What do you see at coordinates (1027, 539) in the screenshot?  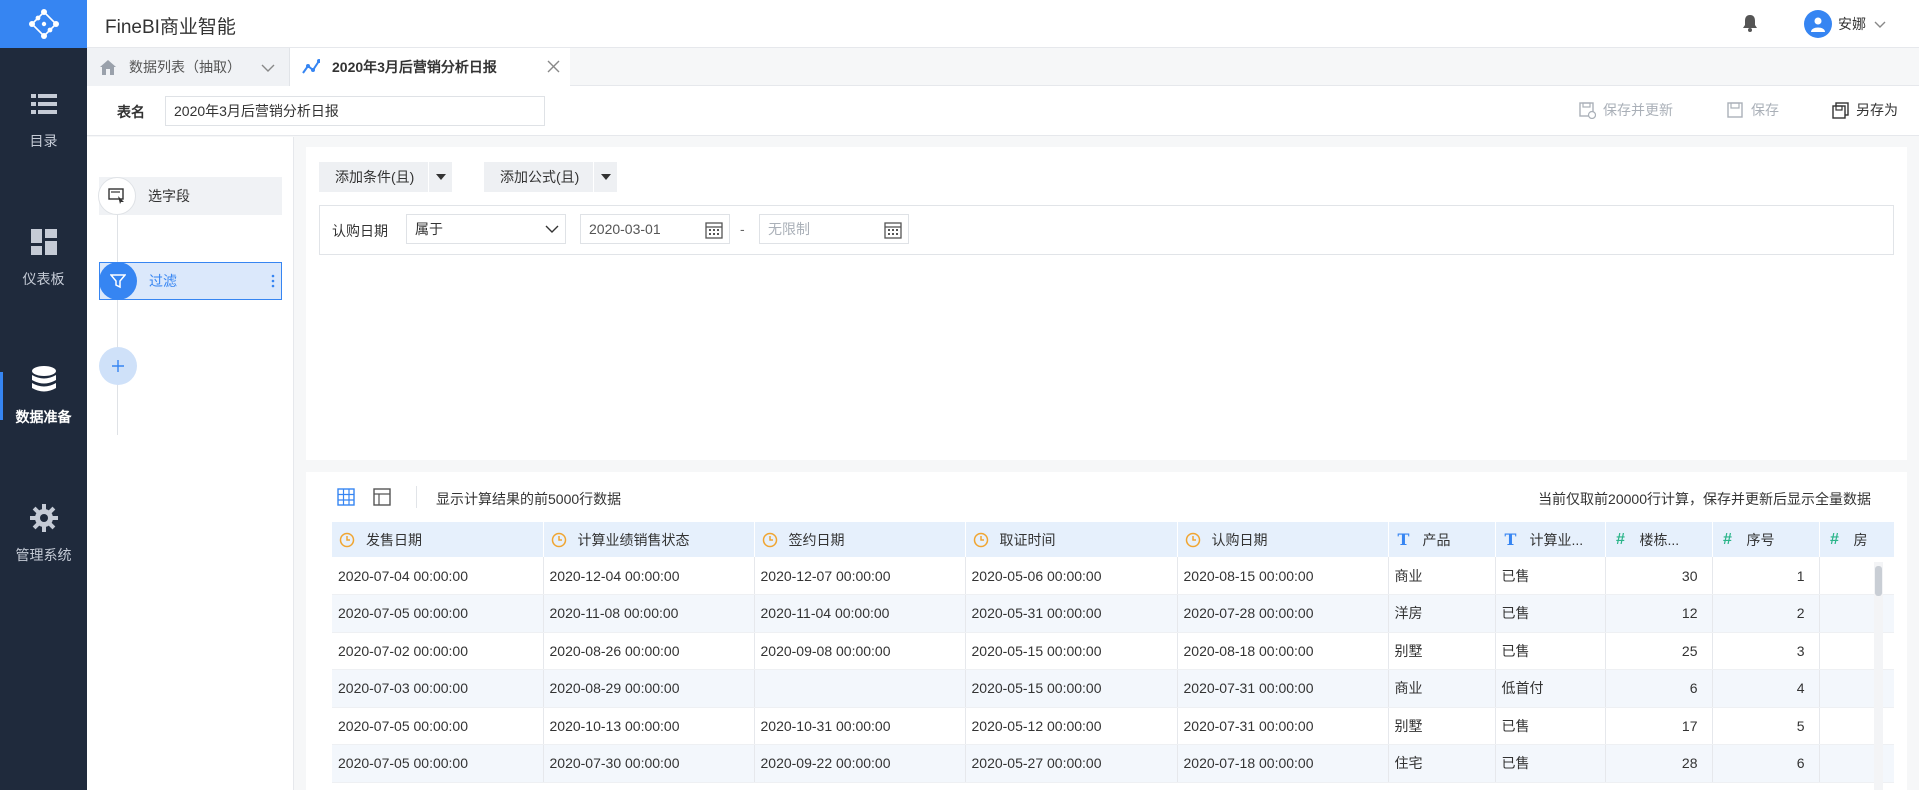 I see `column-header-label: 取证时间` at bounding box center [1027, 539].